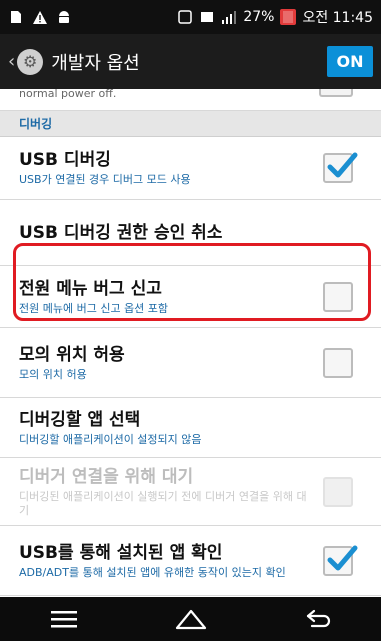 This screenshot has height=641, width=381. What do you see at coordinates (68, 94) in the screenshot?
I see `partial-row-subtitle: normal power off.` at bounding box center [68, 94].